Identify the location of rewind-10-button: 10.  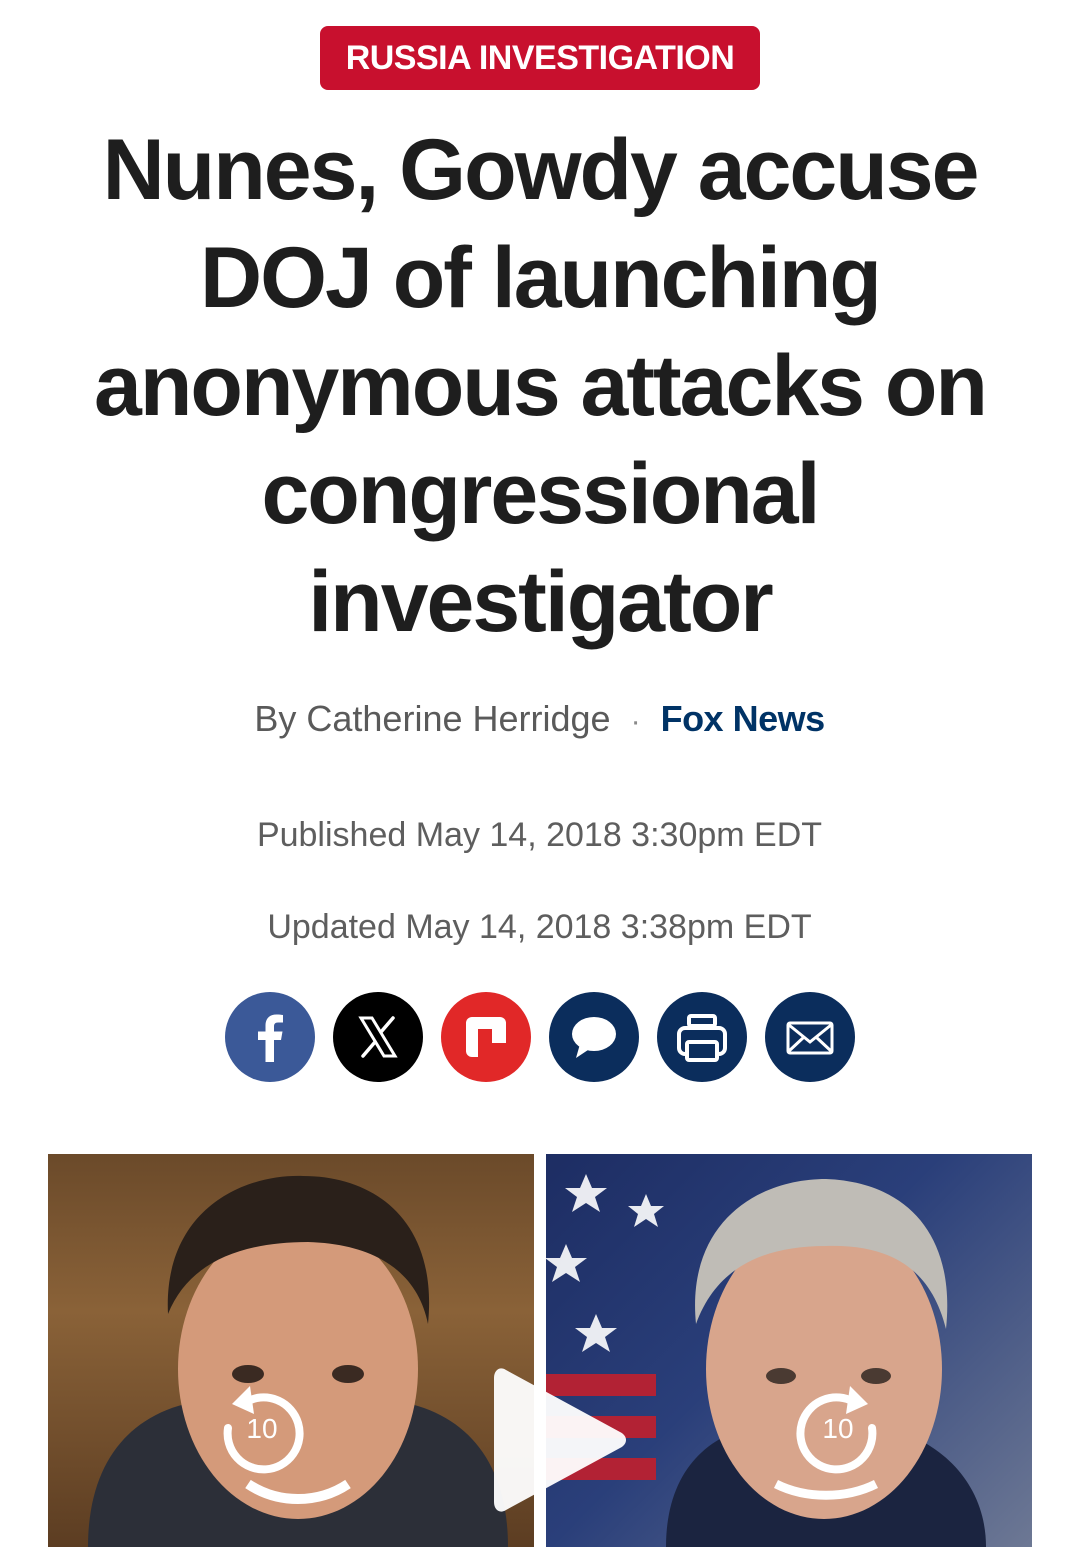
(262, 1428).